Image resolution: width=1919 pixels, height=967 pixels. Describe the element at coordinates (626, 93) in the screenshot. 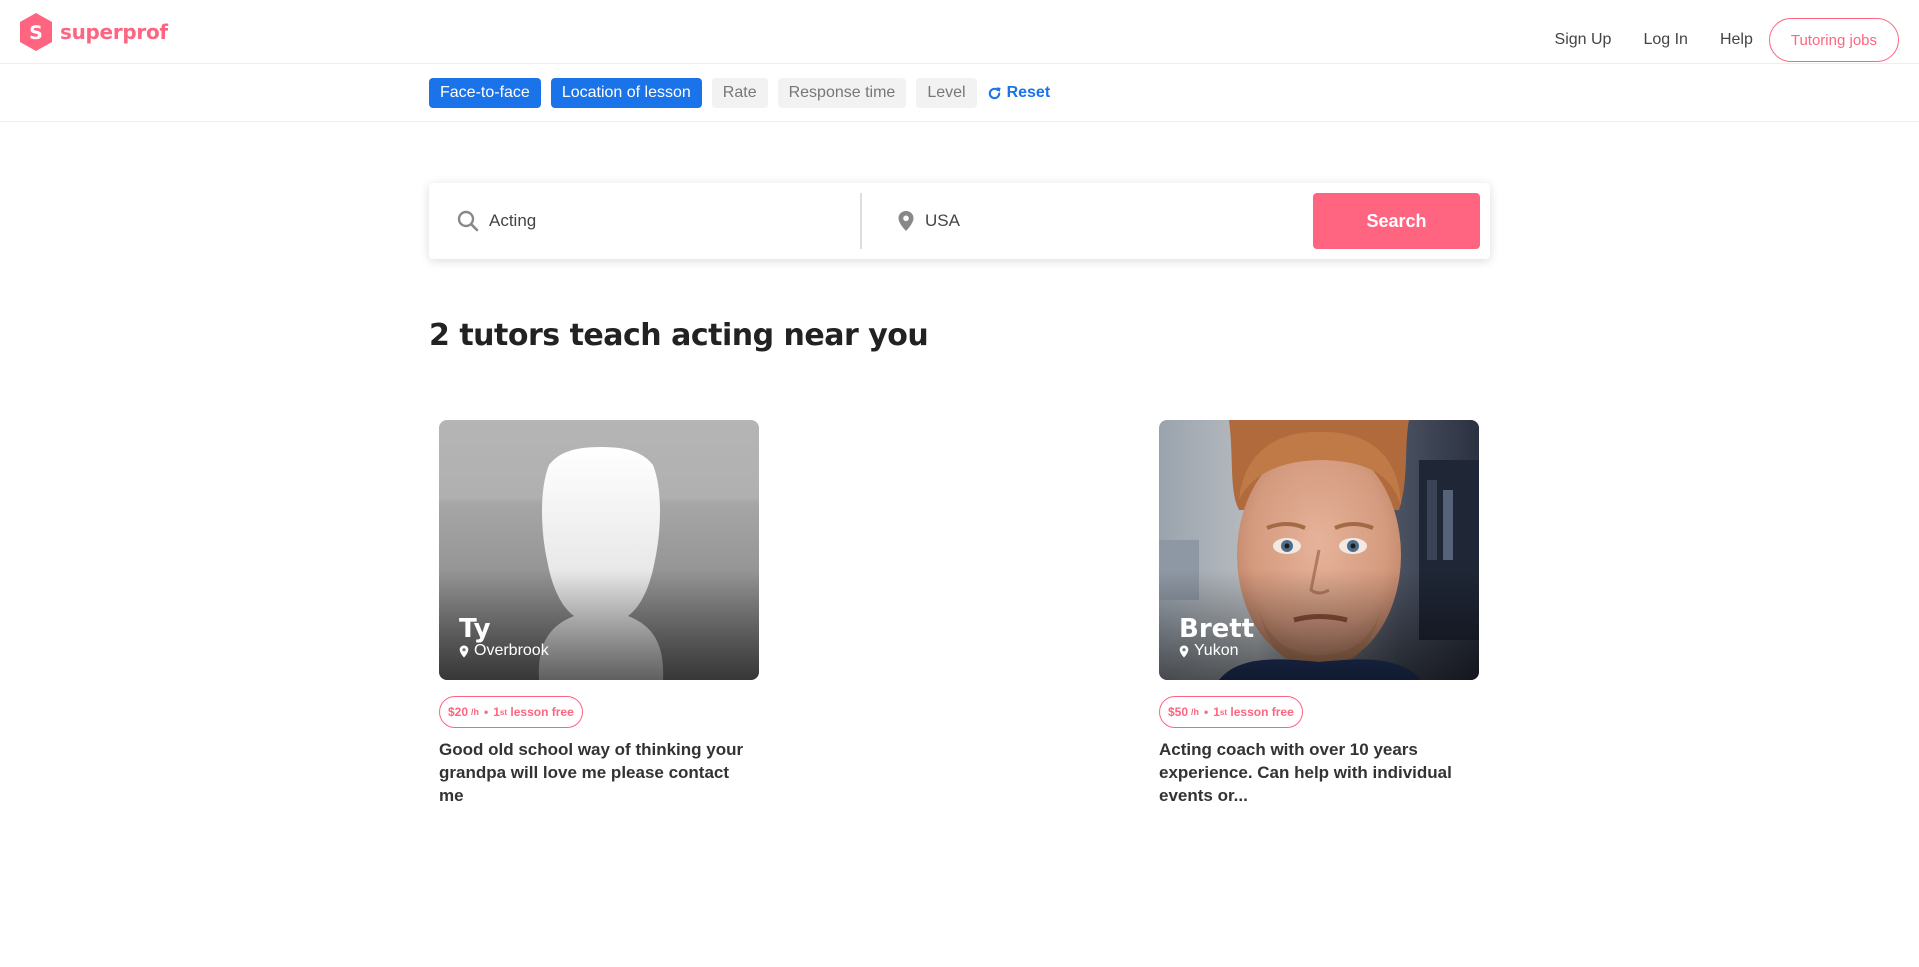

I see `filter-location-of-lesson: Location of lesson` at that location.